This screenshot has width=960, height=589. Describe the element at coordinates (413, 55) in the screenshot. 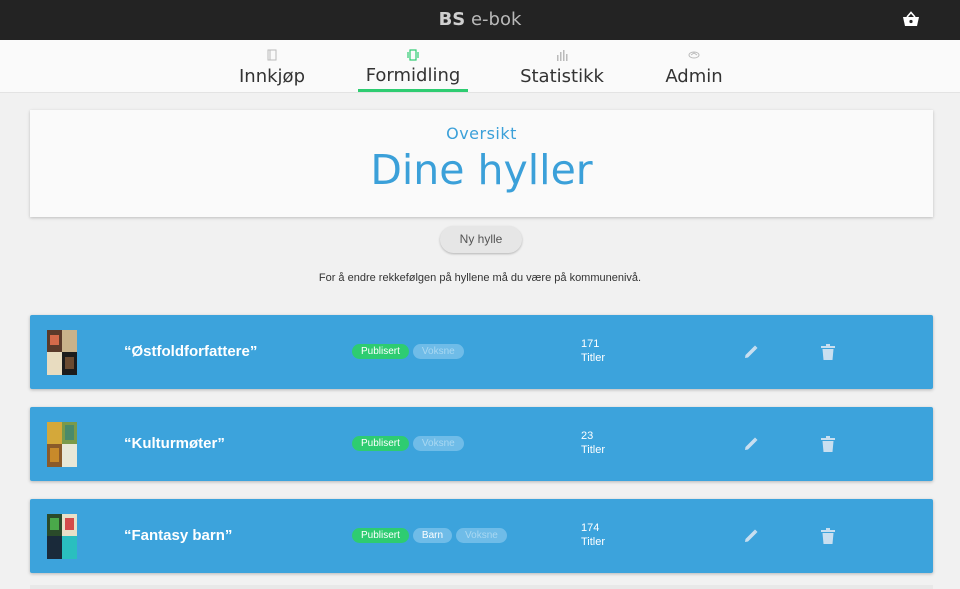

I see `carousel-icon` at that location.